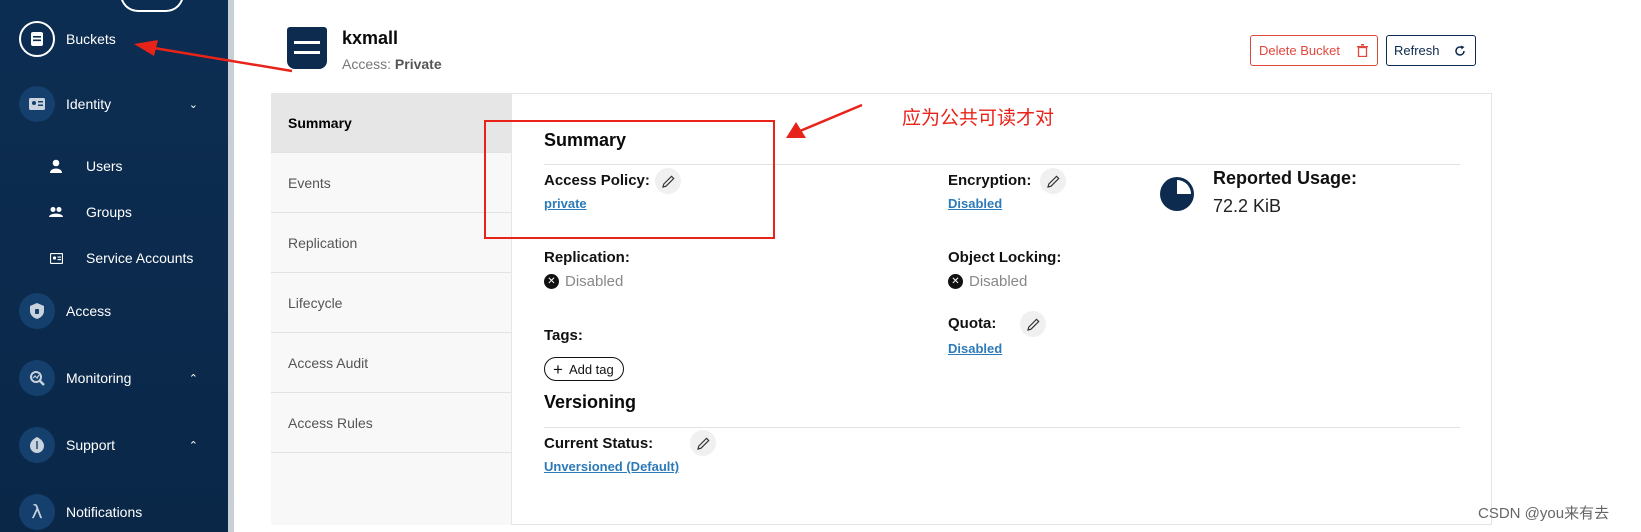  What do you see at coordinates (391, 423) in the screenshot?
I see `tab-access-rules: Access Rules` at bounding box center [391, 423].